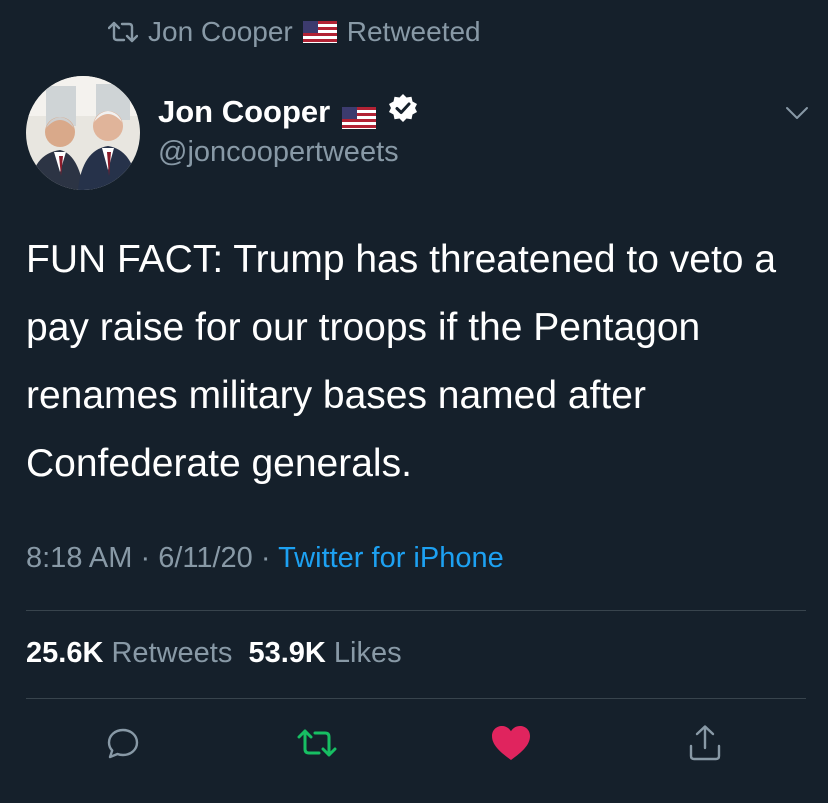 The image size is (828, 803). I want to click on verified-badge-icon, so click(403, 112).